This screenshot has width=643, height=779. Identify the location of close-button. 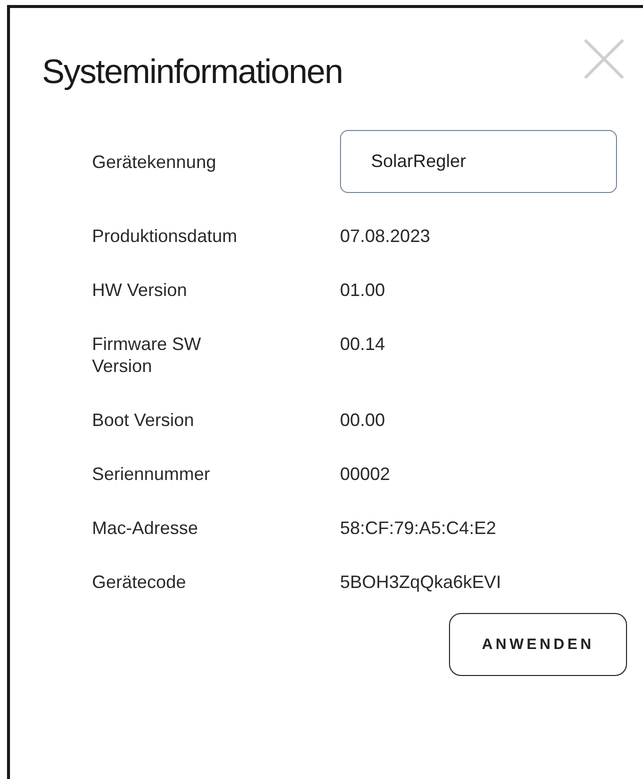
(604, 59).